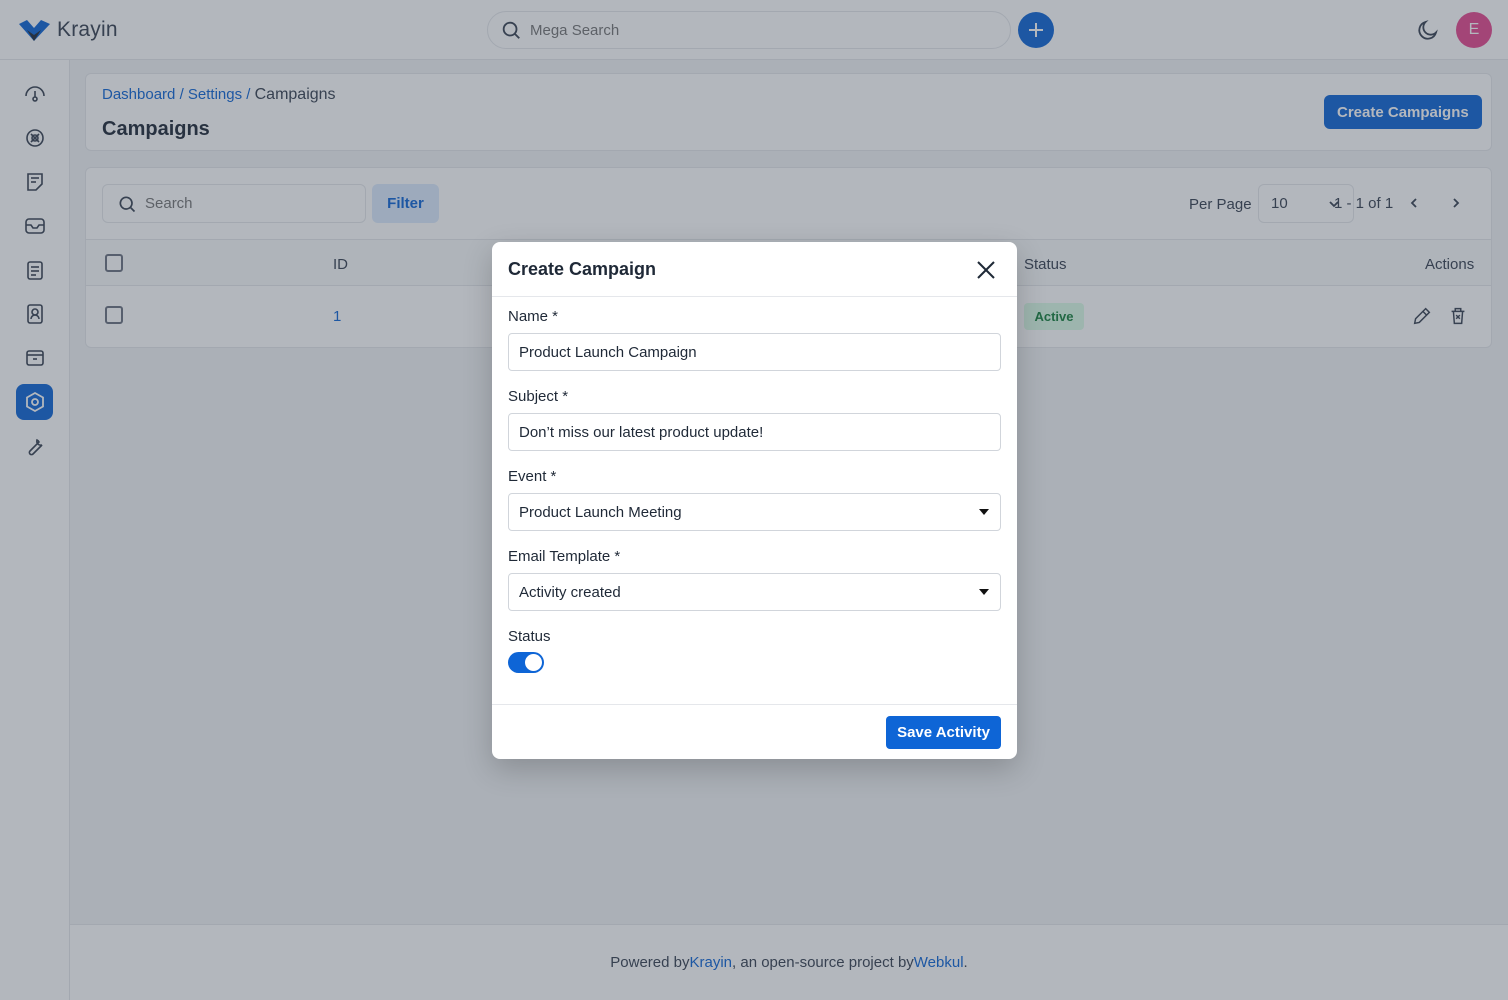 This screenshot has height=1000, width=1508. Describe the element at coordinates (754, 512) in the screenshot. I see `event-select: Product Launch Meeting` at that location.